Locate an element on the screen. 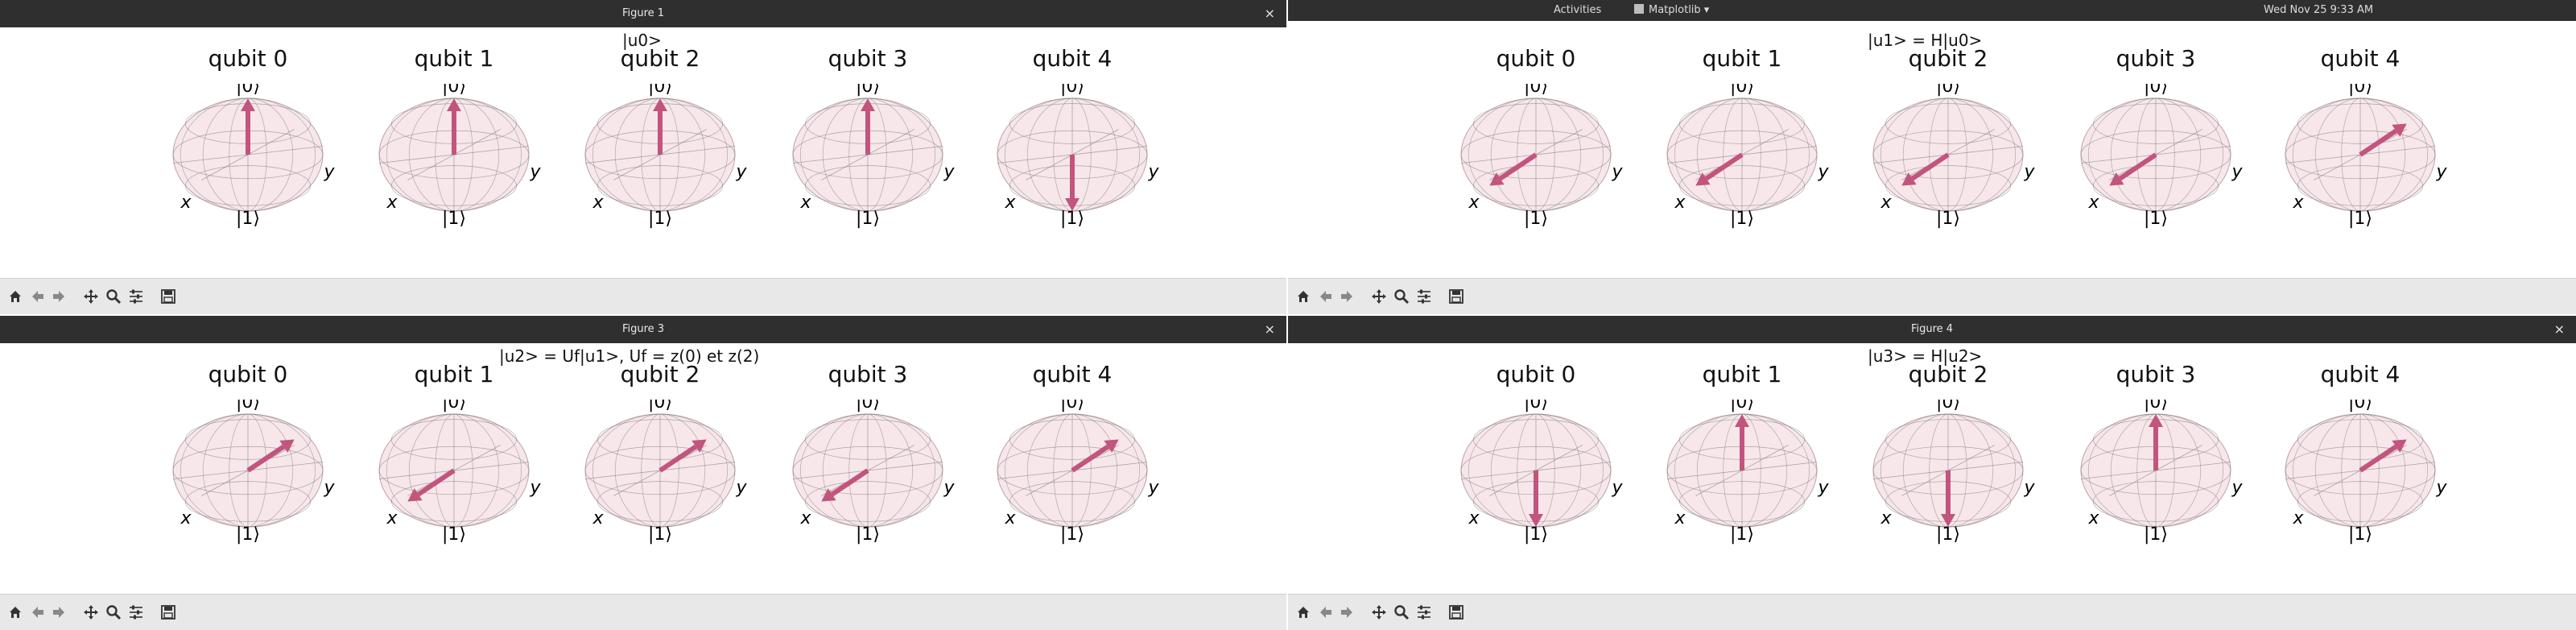 This screenshot has width=2576, height=630. window-titlebar: Figure 3 × is located at coordinates (643, 329).